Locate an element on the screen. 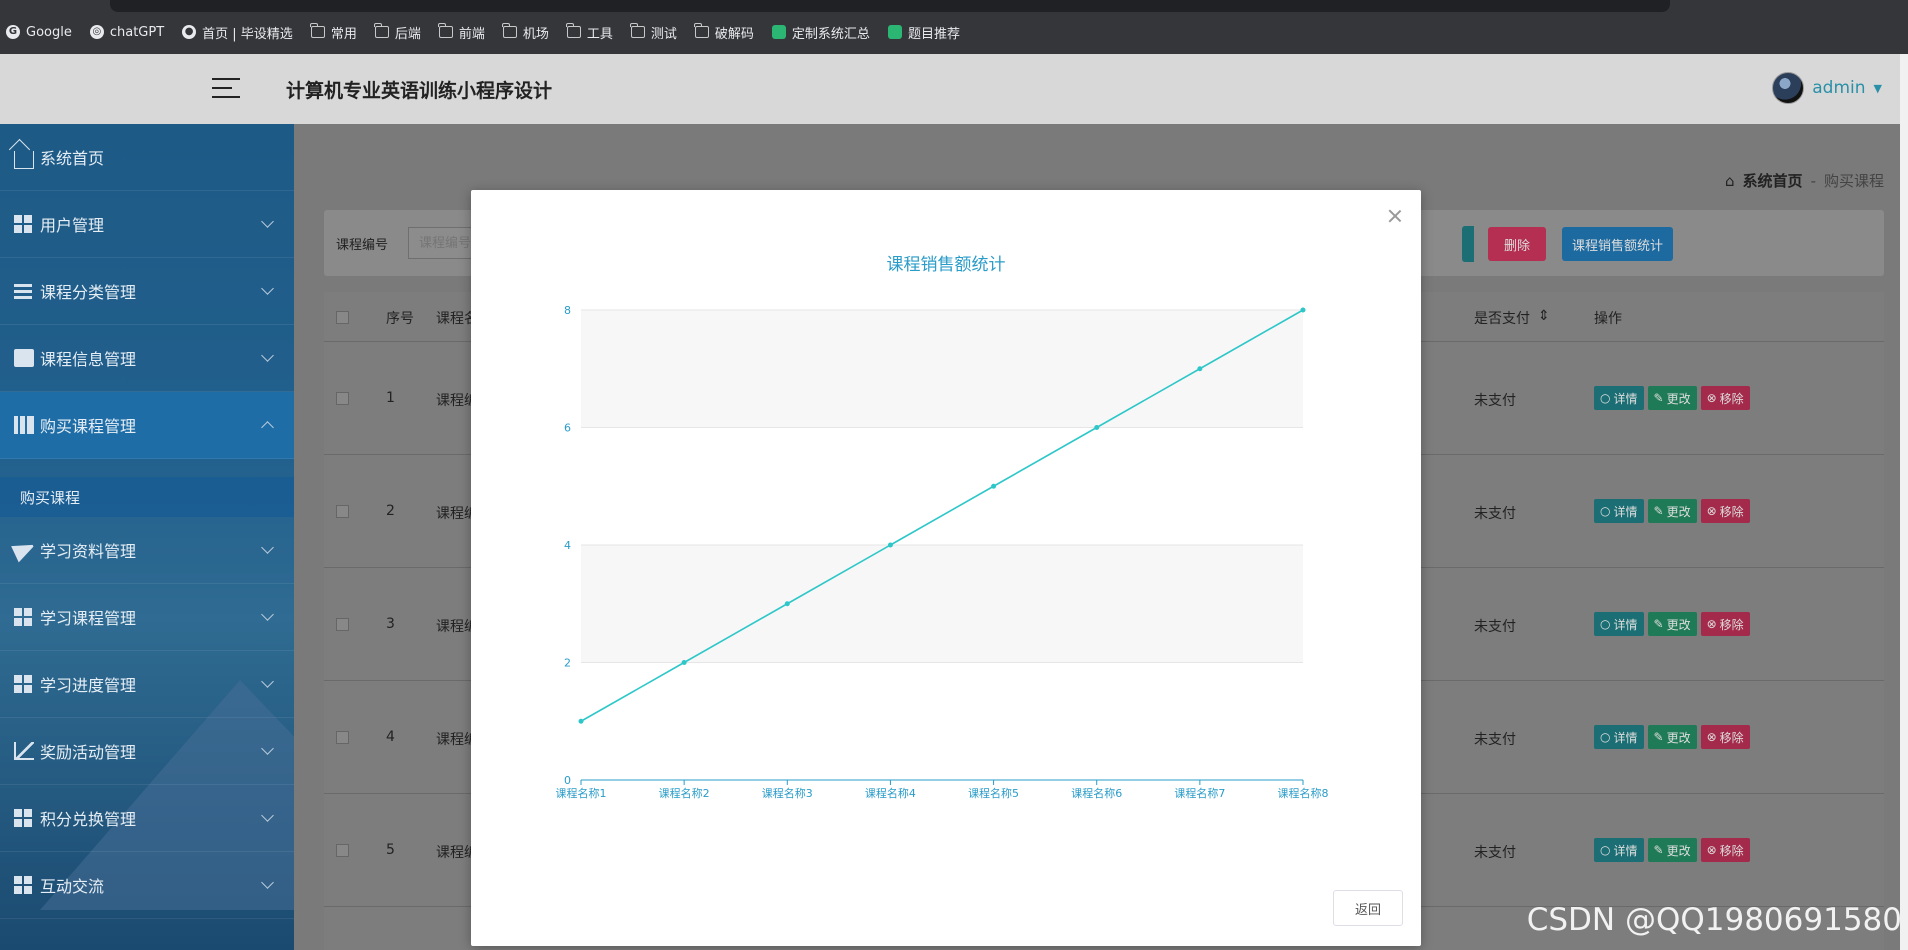  bookmark-chatgpt: ◎ chatGPT is located at coordinates (126, 32).